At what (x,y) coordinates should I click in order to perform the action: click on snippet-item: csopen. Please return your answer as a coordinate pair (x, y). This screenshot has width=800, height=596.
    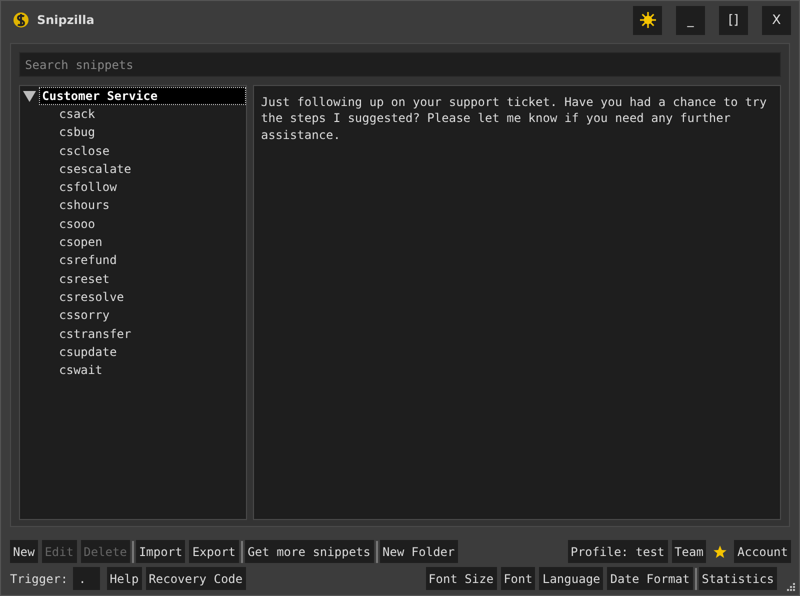
    Looking at the image, I should click on (133, 242).